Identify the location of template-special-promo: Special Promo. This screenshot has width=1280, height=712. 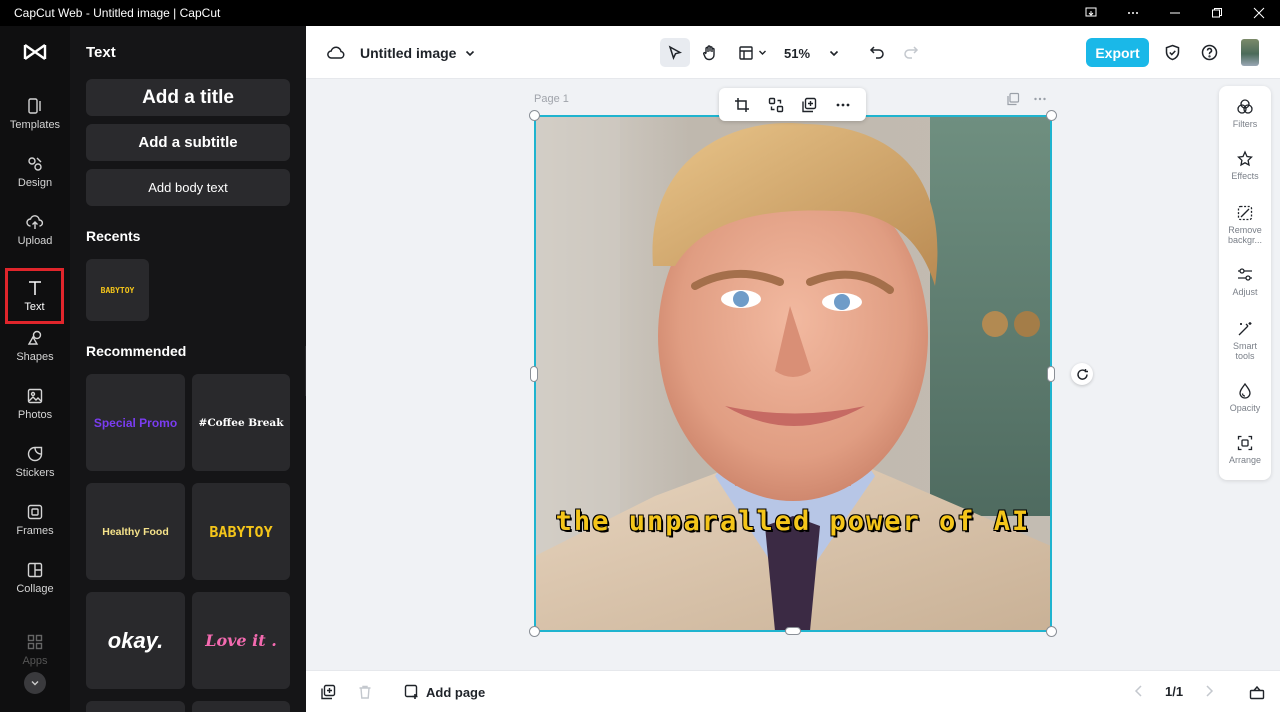
(135, 422).